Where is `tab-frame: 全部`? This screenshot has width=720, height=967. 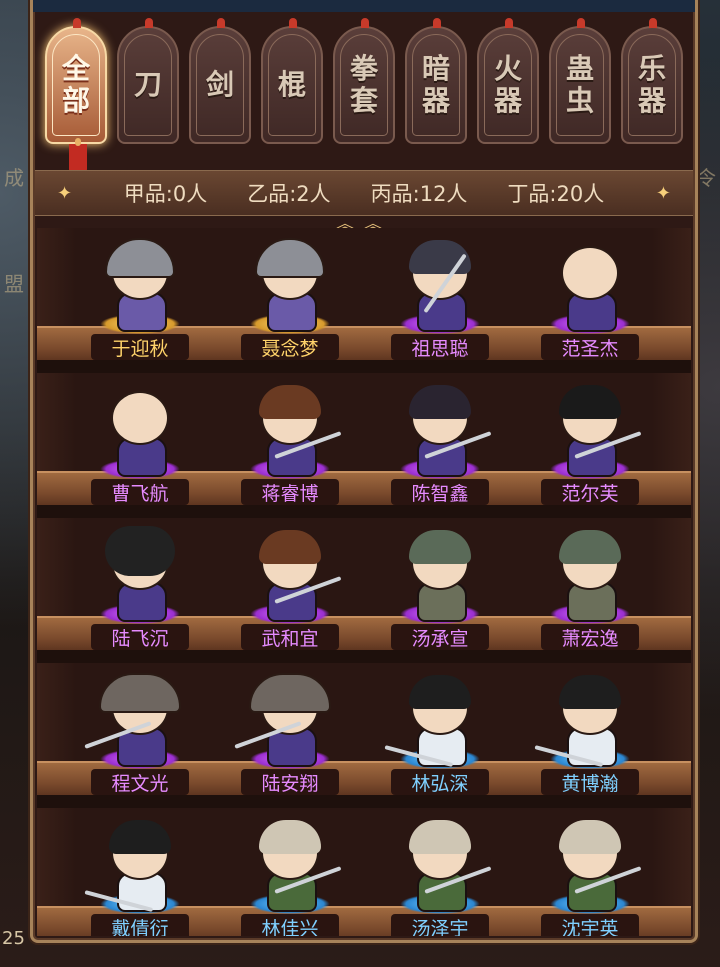
tab-frame: 全部 is located at coordinates (76, 85).